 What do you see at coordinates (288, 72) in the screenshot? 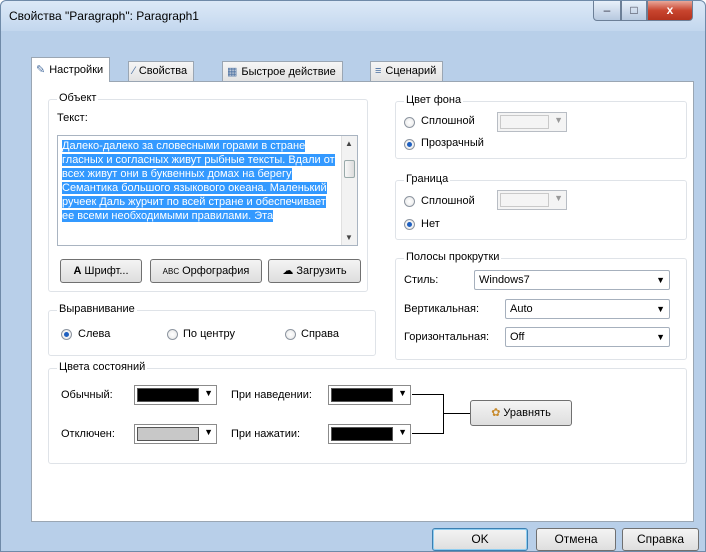
I see `tab-quick-action-label: Быстрое действие` at bounding box center [288, 72].